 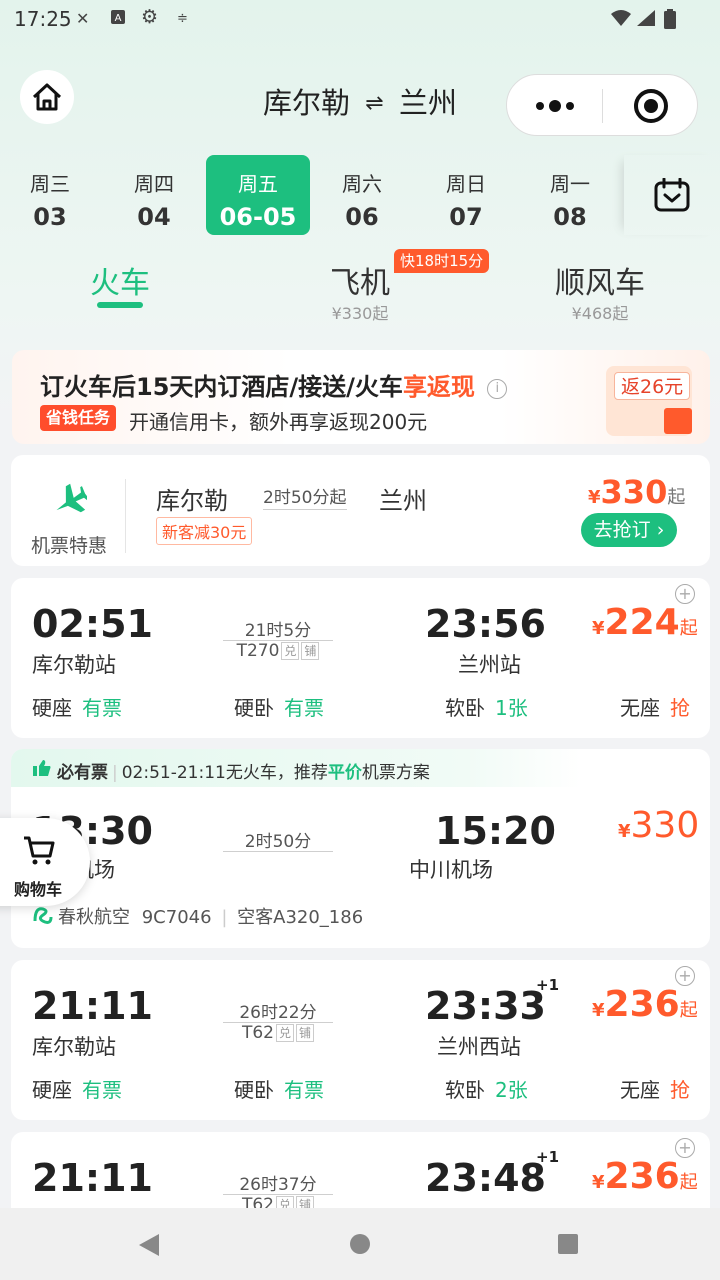 I want to click on flight-duration: 2时50分, so click(x=278, y=842).